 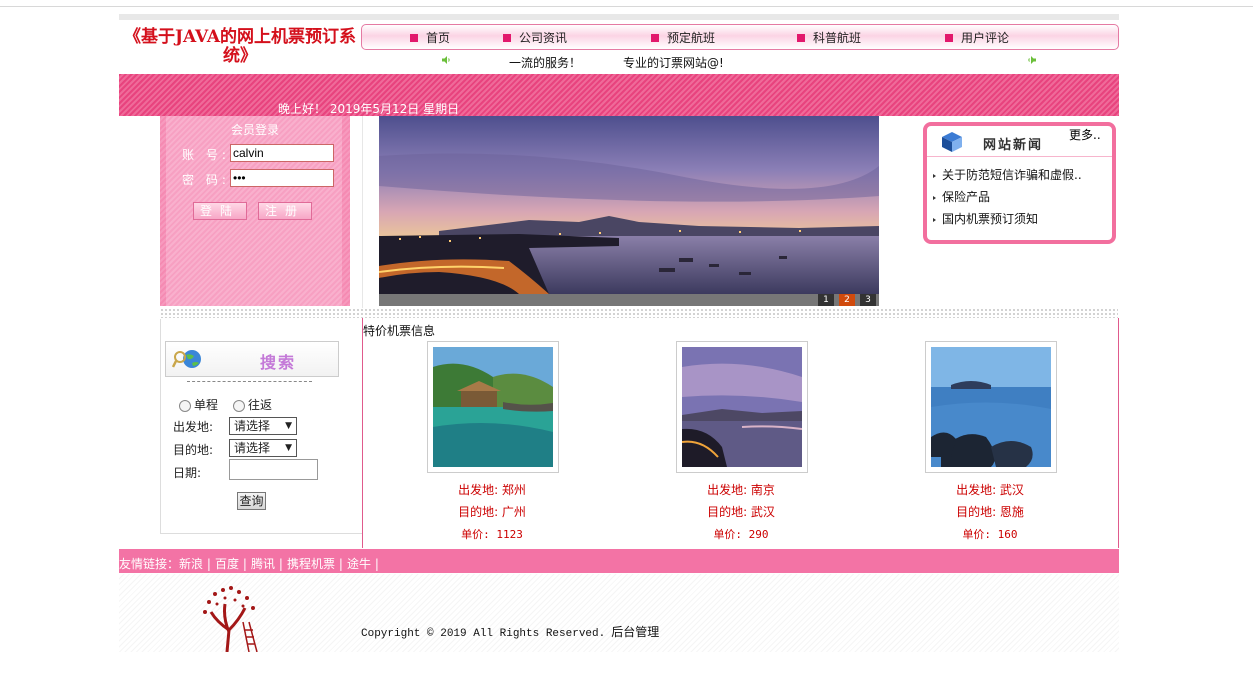 What do you see at coordinates (260, 405) in the screenshot?
I see `radio-label: 往返` at bounding box center [260, 405].